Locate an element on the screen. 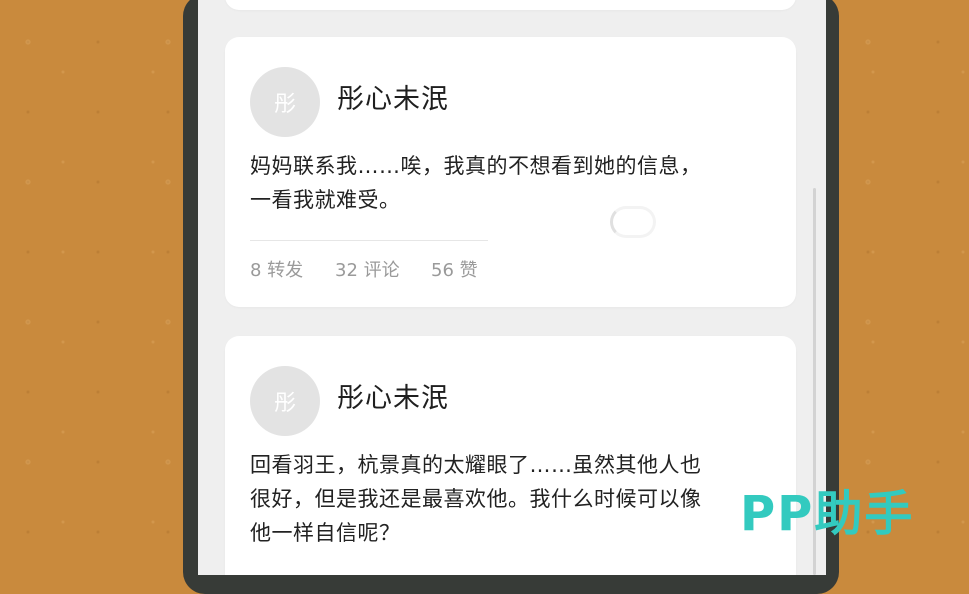  post-text: 妈妈联系我……唉，我真的不想看到她的信息， 一看我就难受。 is located at coordinates (510, 183).